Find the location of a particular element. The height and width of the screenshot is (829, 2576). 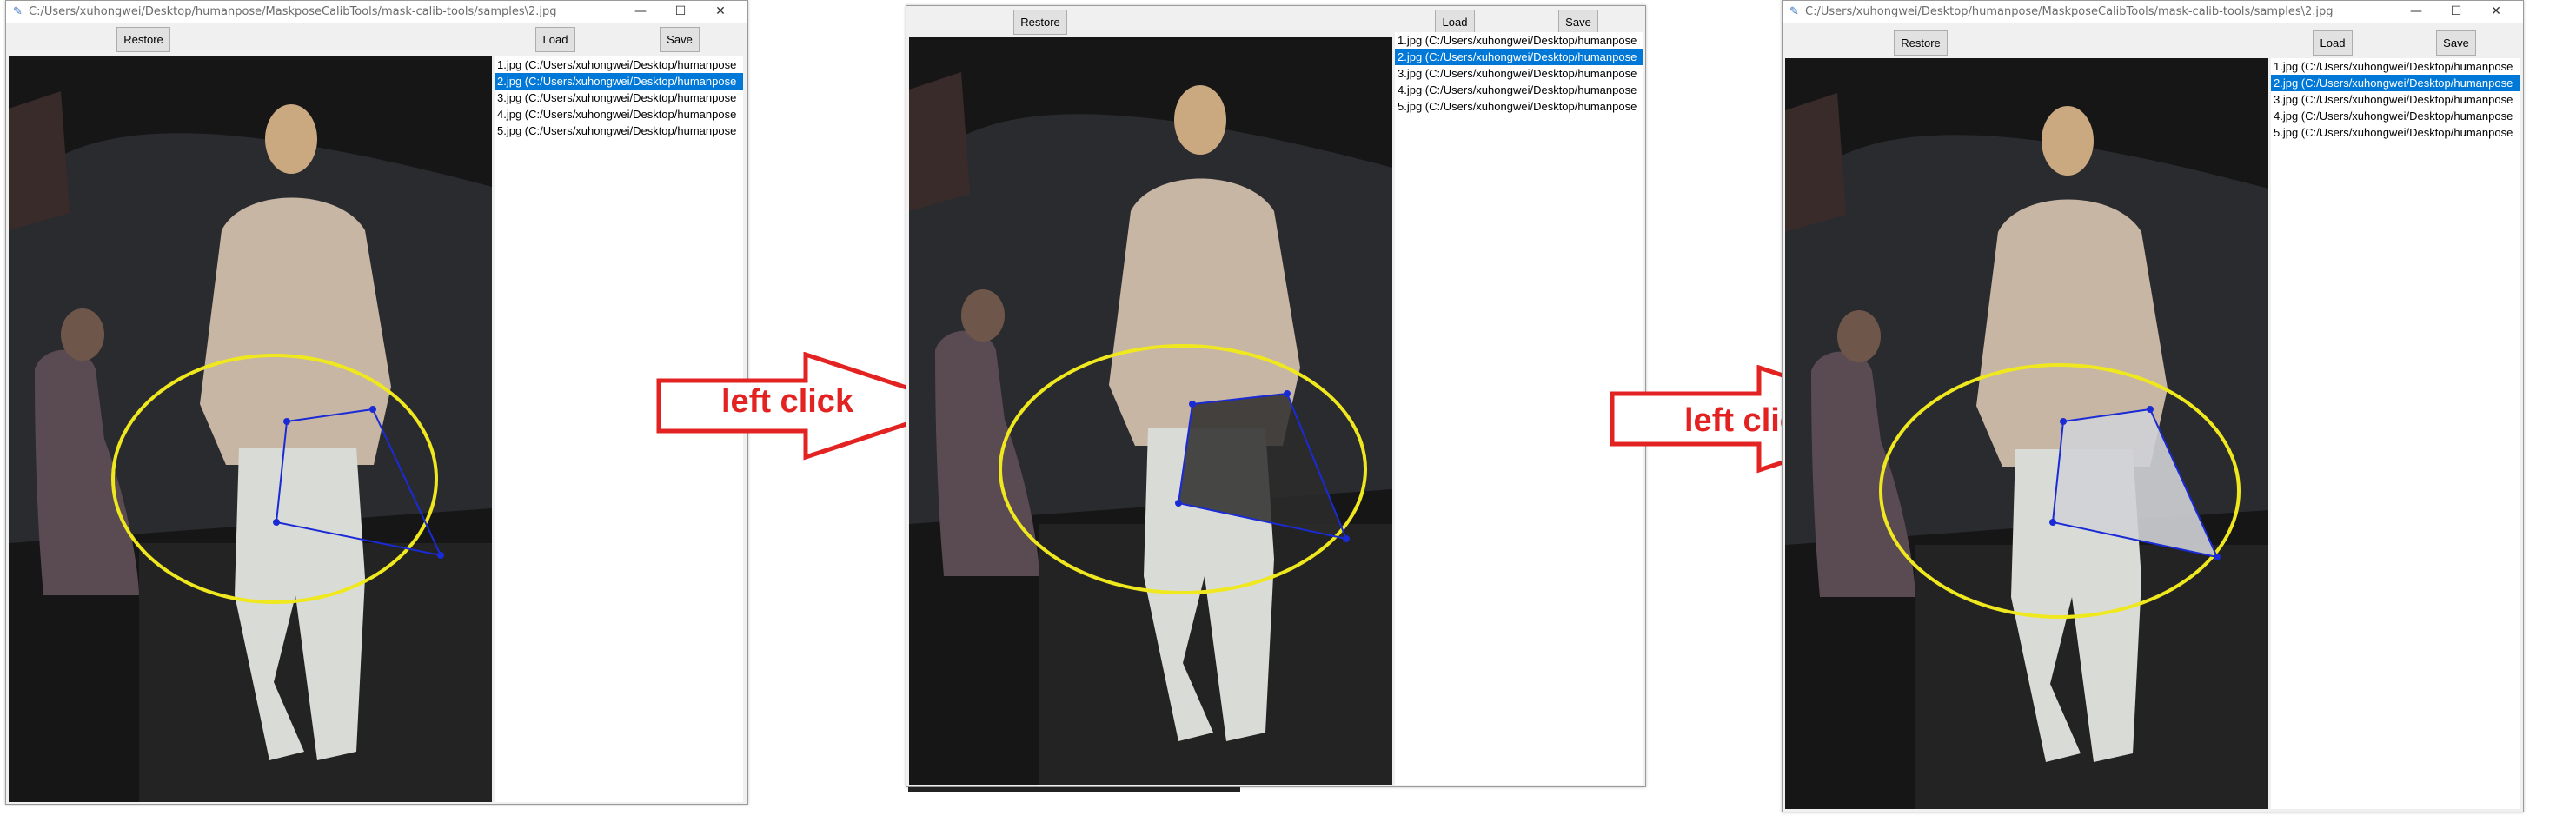

woman-jacket is located at coordinates (295, 331).